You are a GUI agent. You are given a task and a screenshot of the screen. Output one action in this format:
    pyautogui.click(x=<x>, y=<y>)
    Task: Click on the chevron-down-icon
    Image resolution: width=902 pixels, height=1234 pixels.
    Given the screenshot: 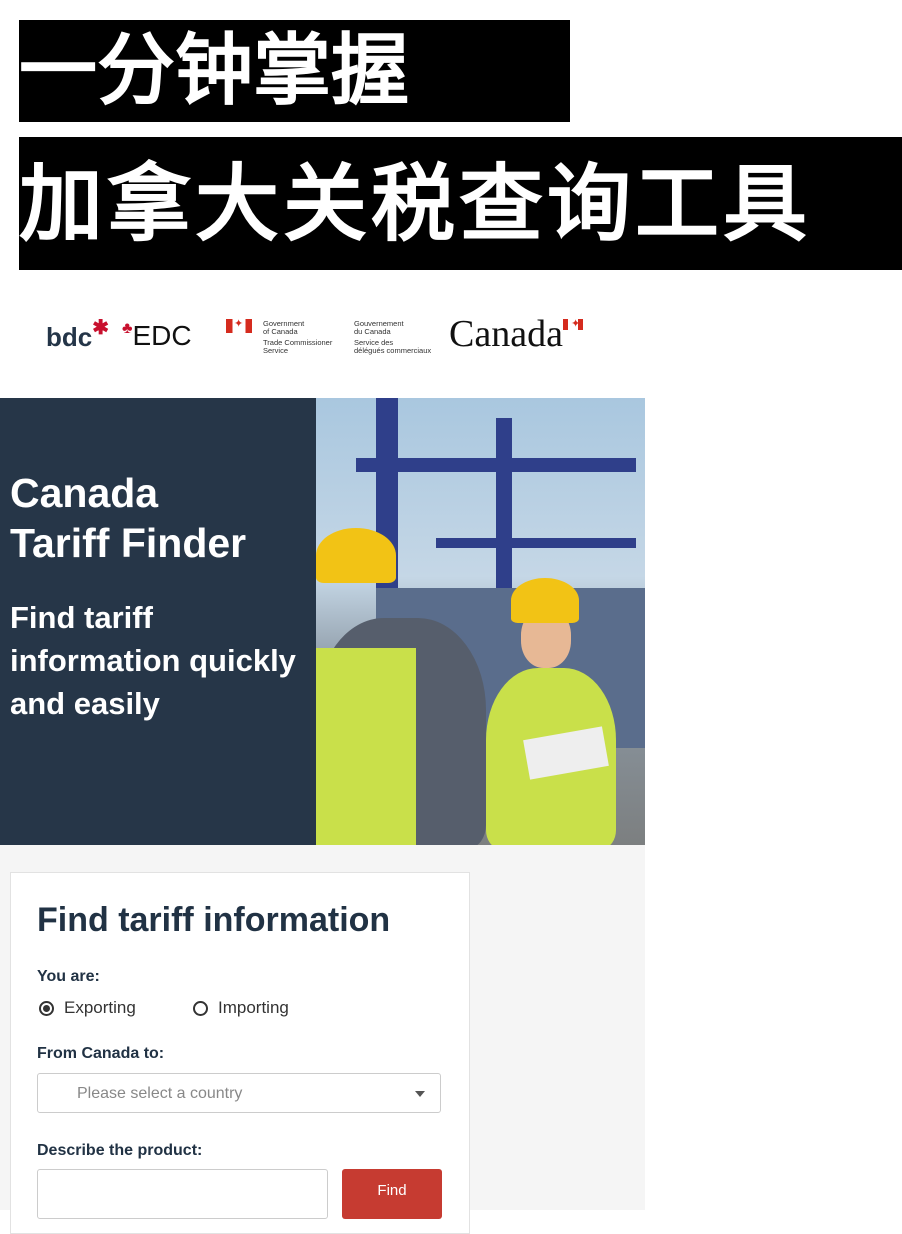 What is the action you would take?
    pyautogui.click(x=420, y=1094)
    